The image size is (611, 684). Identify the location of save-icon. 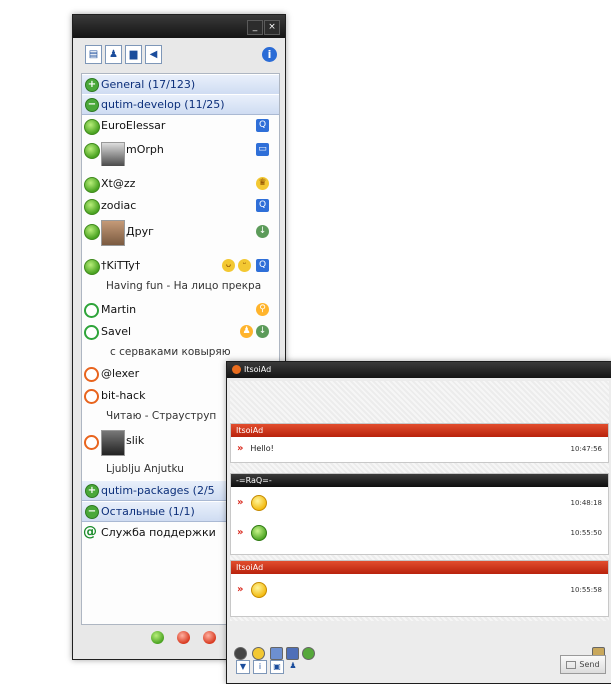
(292, 653).